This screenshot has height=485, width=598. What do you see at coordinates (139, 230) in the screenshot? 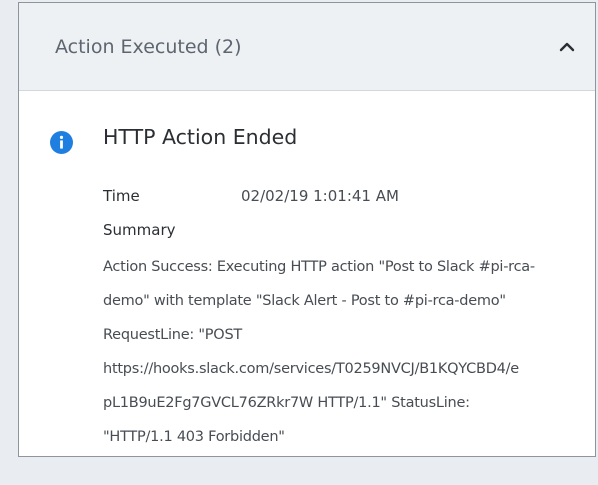
I see `summary-label: Summary` at bounding box center [139, 230].